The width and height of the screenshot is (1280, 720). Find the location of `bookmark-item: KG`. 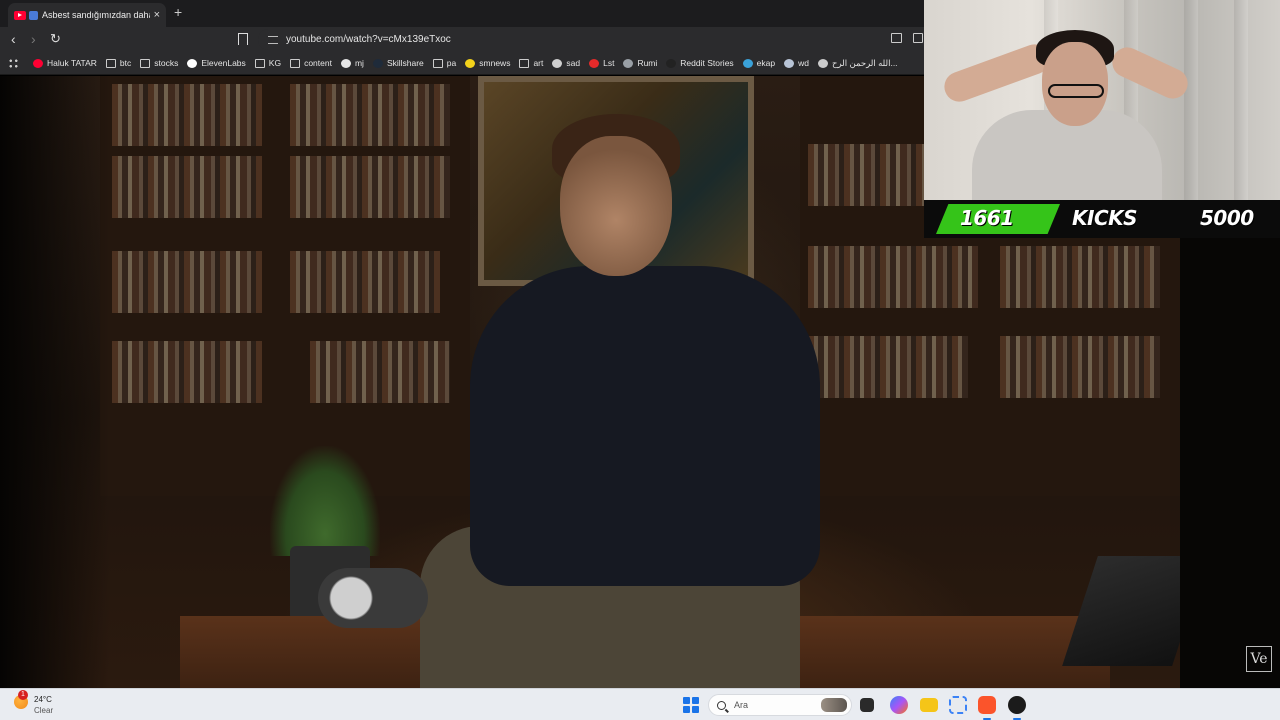

bookmark-item: KG is located at coordinates (268, 63).